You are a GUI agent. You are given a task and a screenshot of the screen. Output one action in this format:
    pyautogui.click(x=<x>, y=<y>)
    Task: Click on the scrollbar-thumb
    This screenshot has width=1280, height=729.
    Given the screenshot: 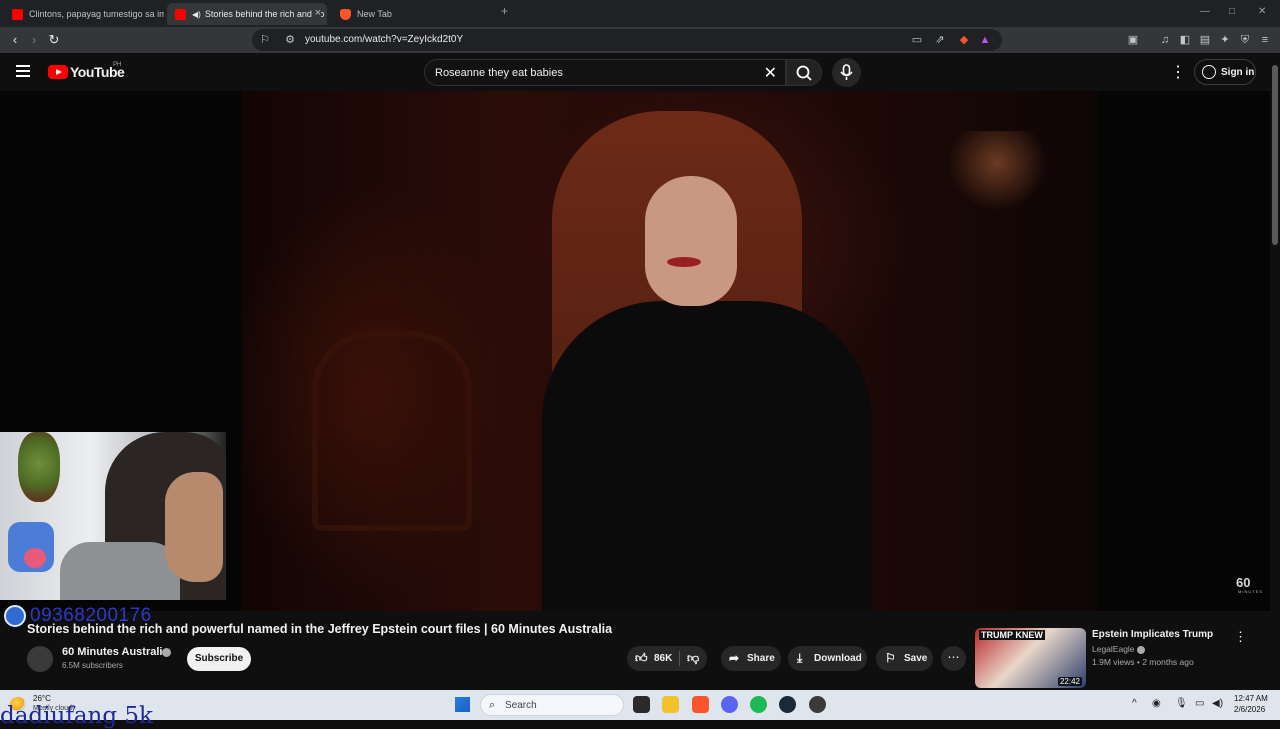 What is the action you would take?
    pyautogui.click(x=1275, y=155)
    